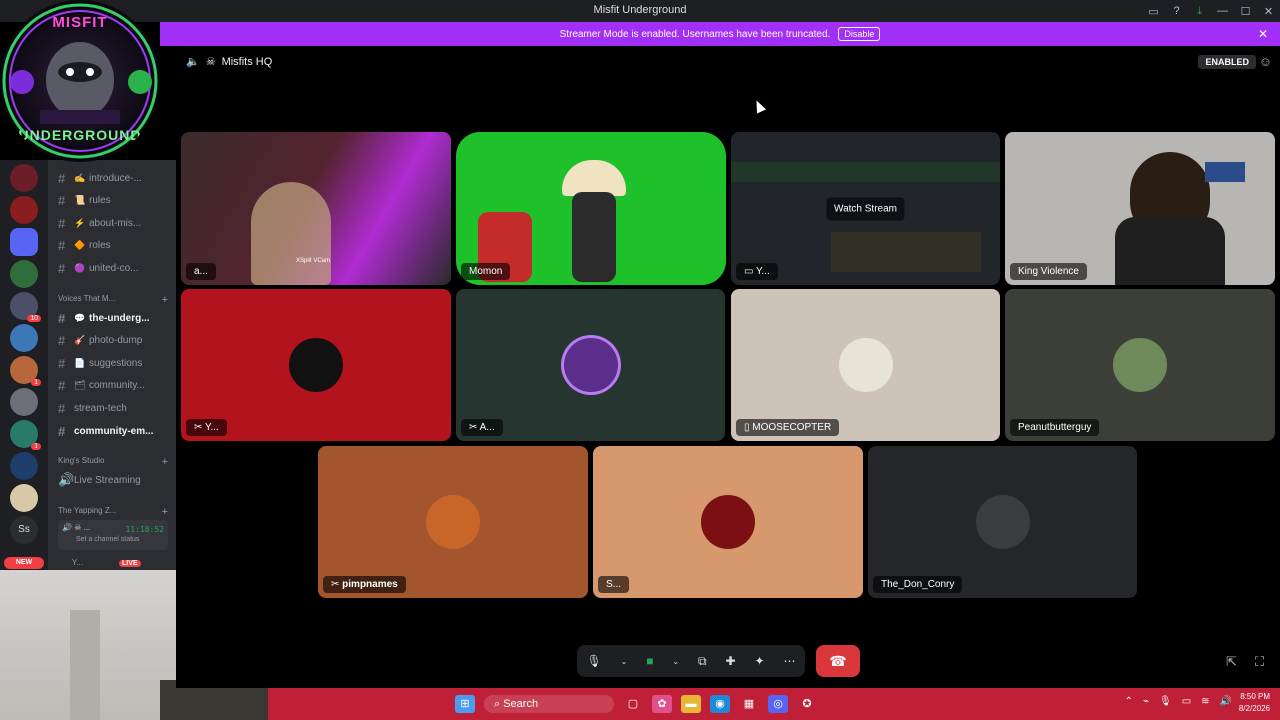  Describe the element at coordinates (465, 704) in the screenshot. I see `start-icon: ⊞` at that location.